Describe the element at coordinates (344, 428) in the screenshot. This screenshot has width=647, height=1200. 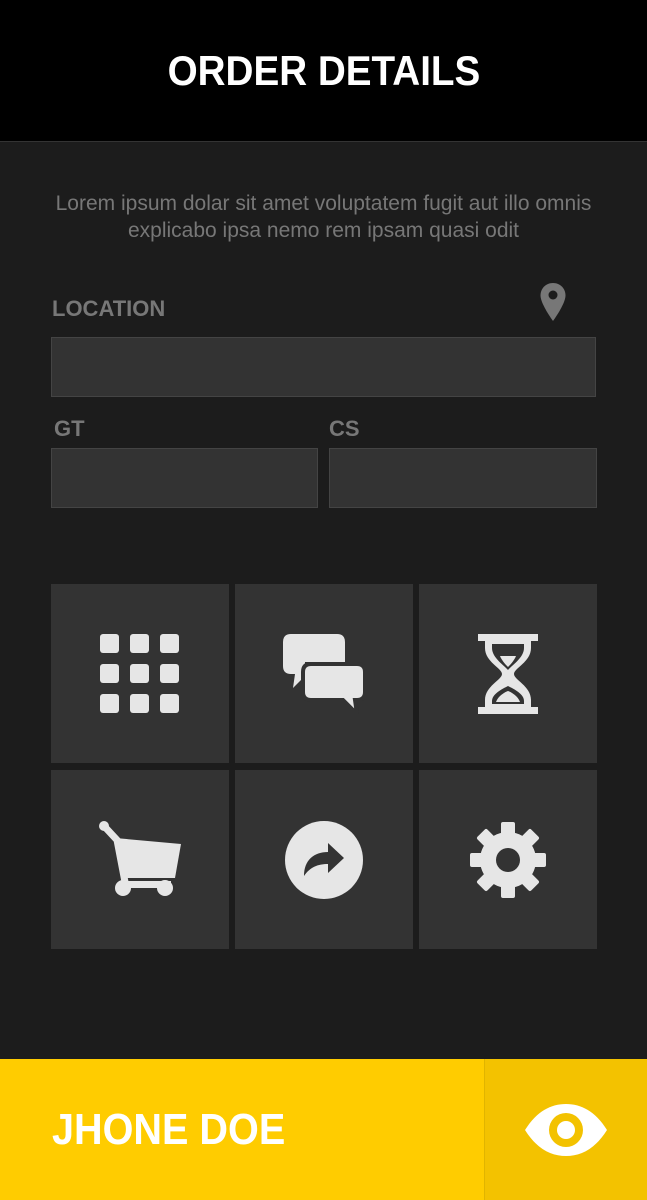
I see `cs-label: CS` at that location.